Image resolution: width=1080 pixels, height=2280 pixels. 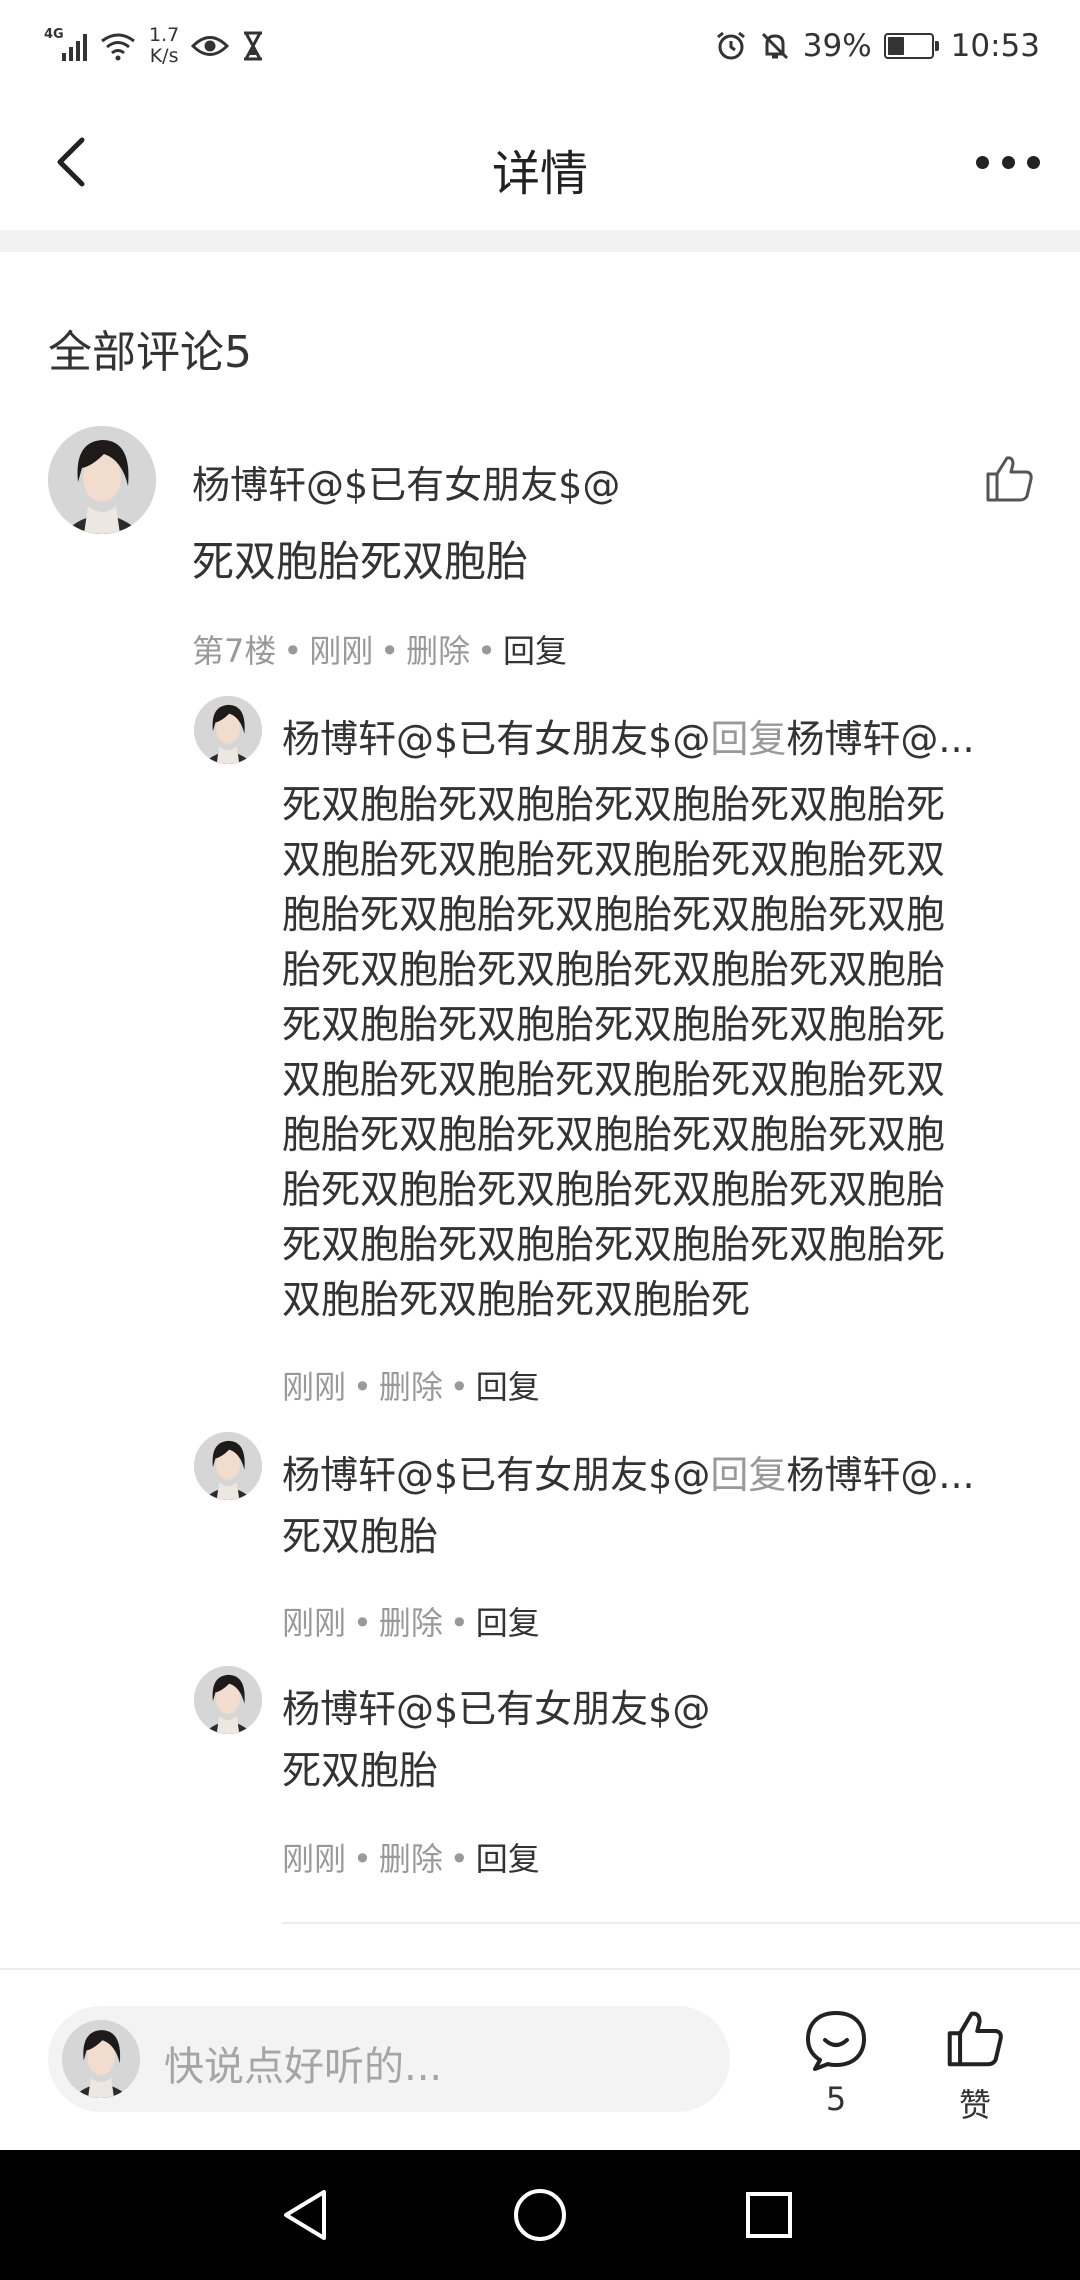 I want to click on thumbs-up-icon, so click(x=975, y=2039).